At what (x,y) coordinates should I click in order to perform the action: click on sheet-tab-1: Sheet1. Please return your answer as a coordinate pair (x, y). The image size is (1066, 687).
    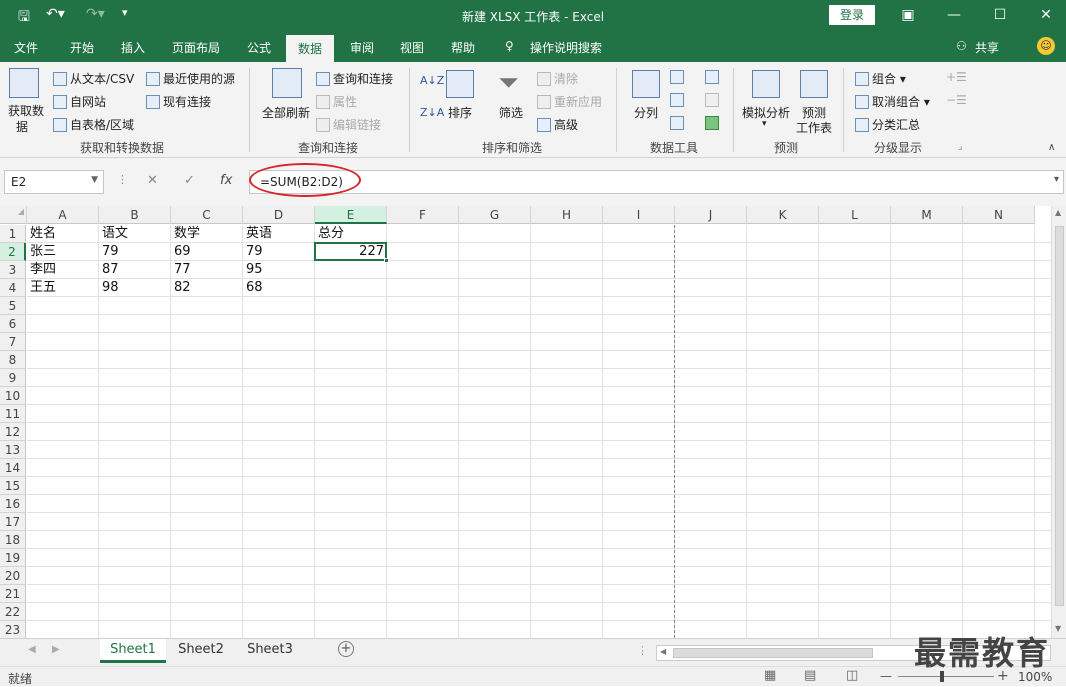
    Looking at the image, I should click on (133, 651).